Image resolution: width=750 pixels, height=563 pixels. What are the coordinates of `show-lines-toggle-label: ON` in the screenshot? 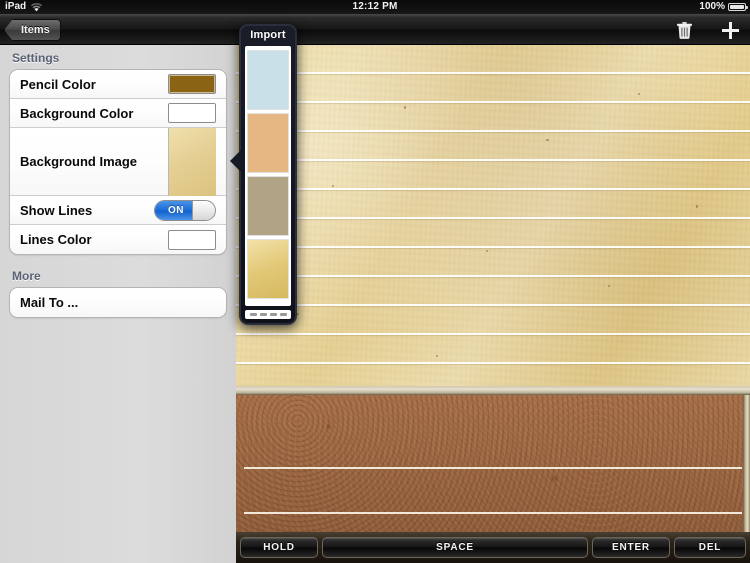 It's located at (176, 210).